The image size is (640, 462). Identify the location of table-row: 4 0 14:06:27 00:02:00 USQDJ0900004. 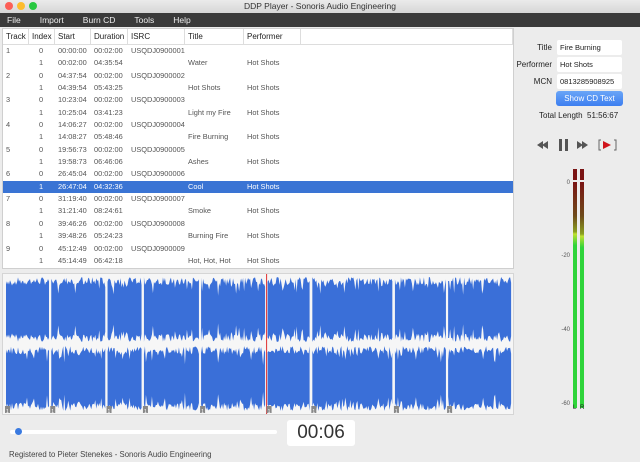
(258, 125).